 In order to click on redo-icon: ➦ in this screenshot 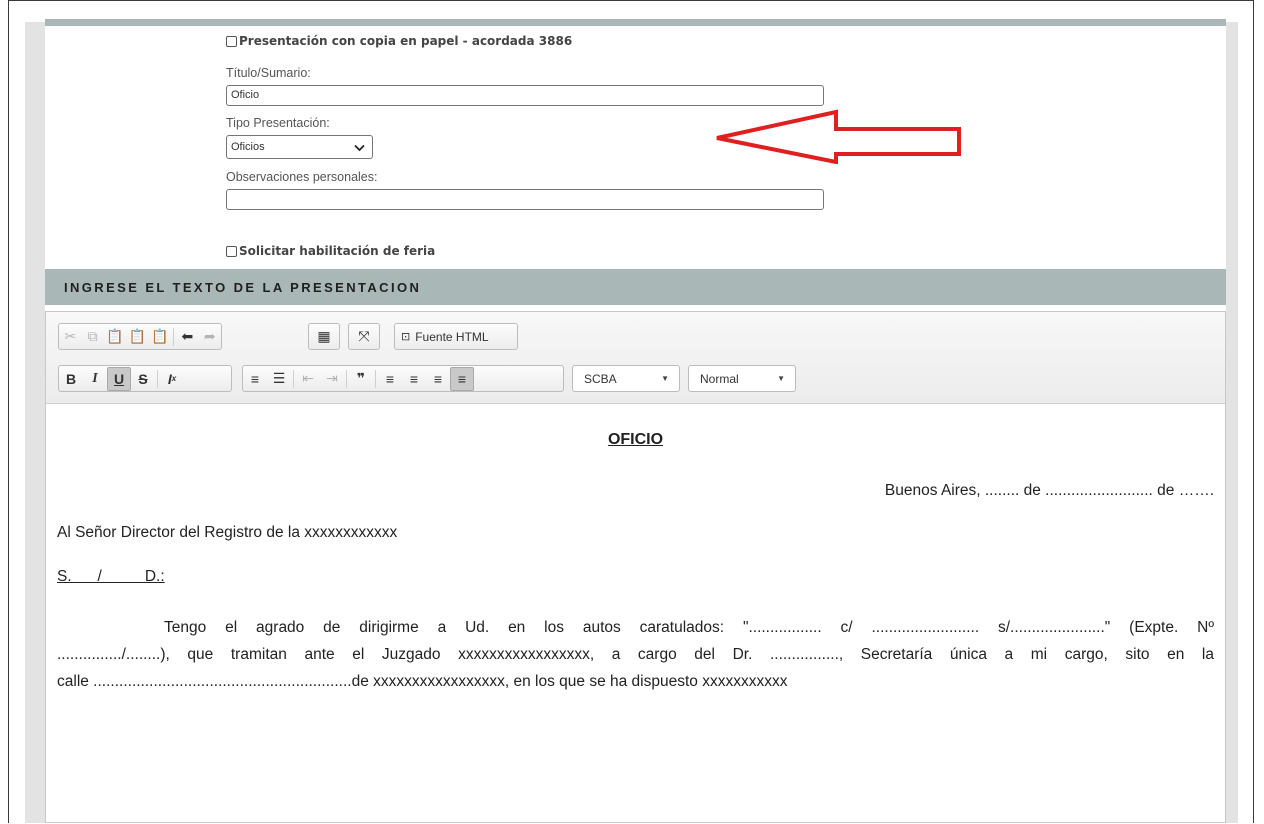, I will do `click(210, 337)`.